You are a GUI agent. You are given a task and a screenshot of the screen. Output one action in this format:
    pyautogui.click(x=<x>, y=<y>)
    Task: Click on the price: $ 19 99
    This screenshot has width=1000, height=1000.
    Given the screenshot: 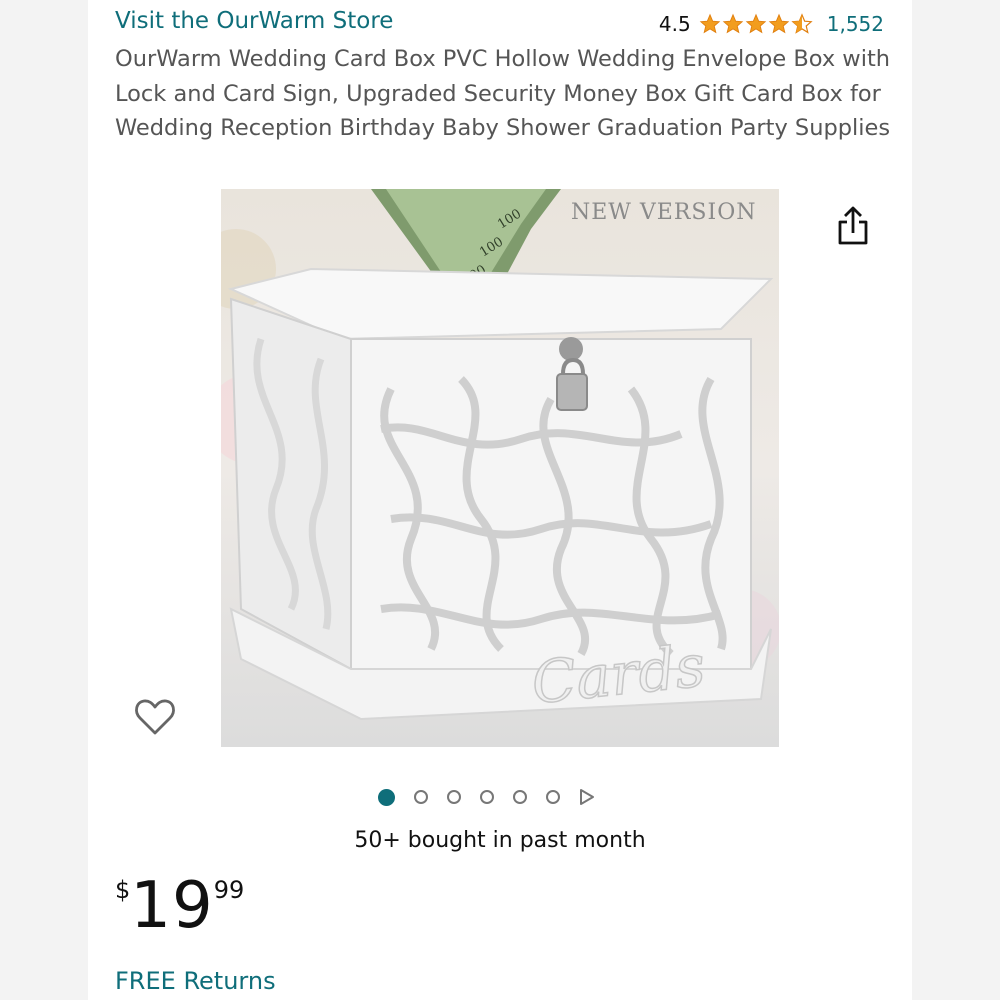 What is the action you would take?
    pyautogui.click(x=179, y=906)
    